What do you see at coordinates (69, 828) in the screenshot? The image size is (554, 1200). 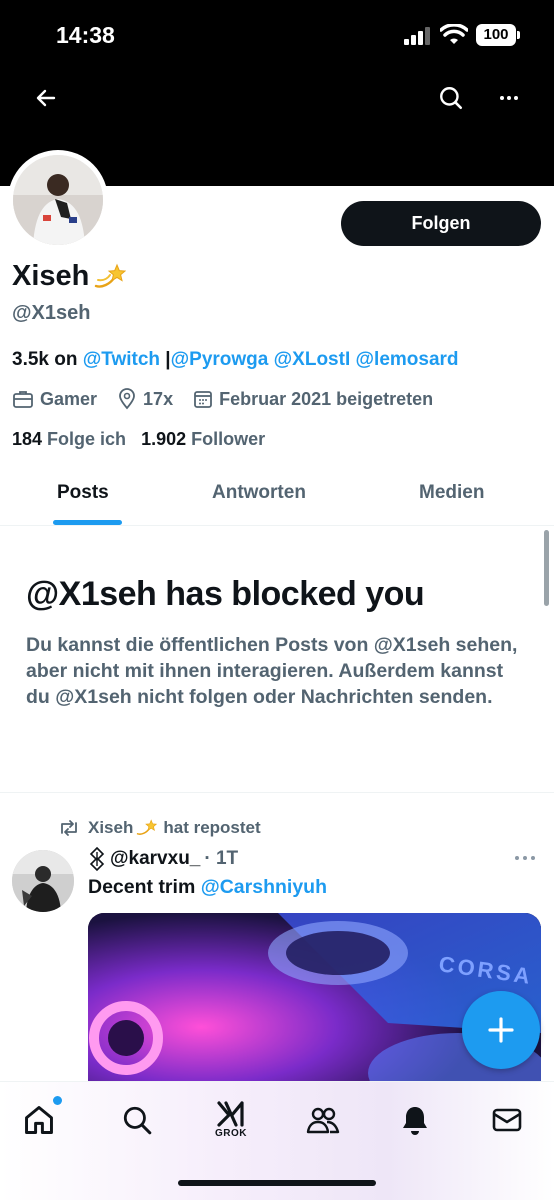 I see `repost-icon` at bounding box center [69, 828].